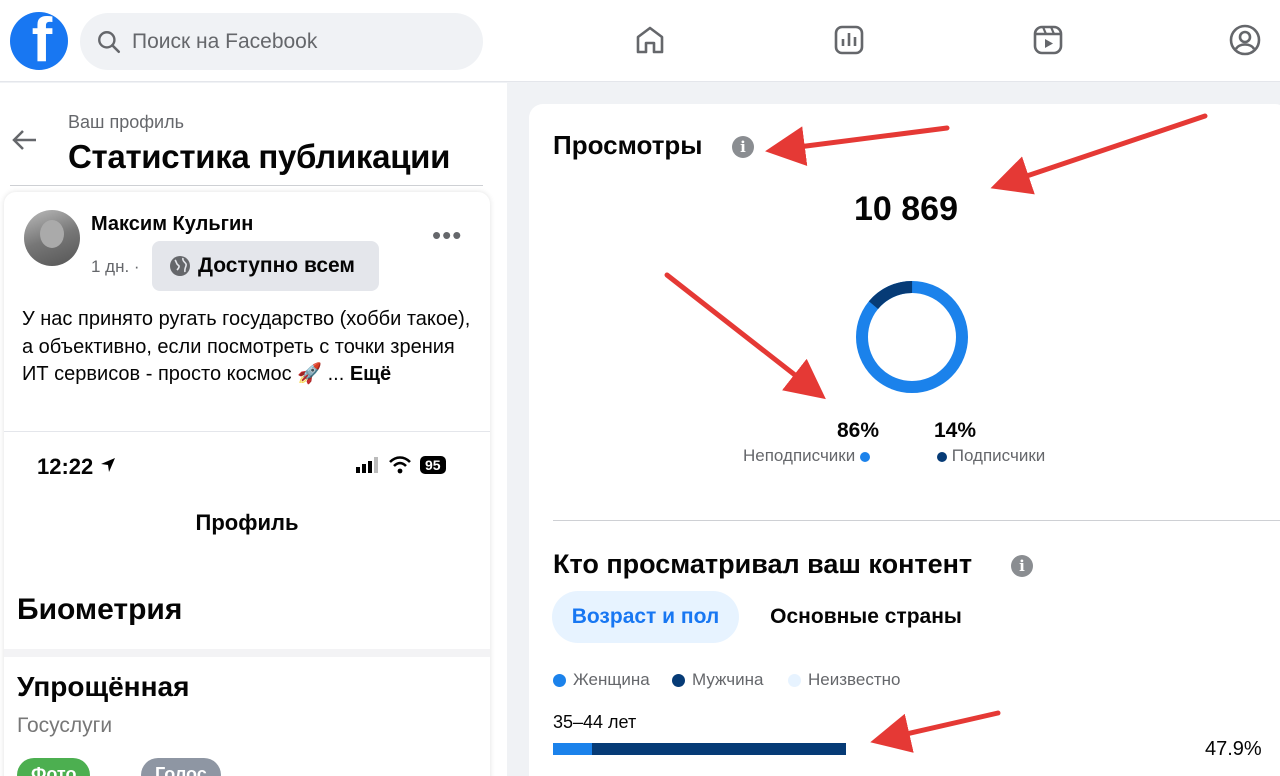 Image resolution: width=1280 pixels, height=776 pixels. Describe the element at coordinates (109, 41) in the screenshot. I see `search-icon` at that location.